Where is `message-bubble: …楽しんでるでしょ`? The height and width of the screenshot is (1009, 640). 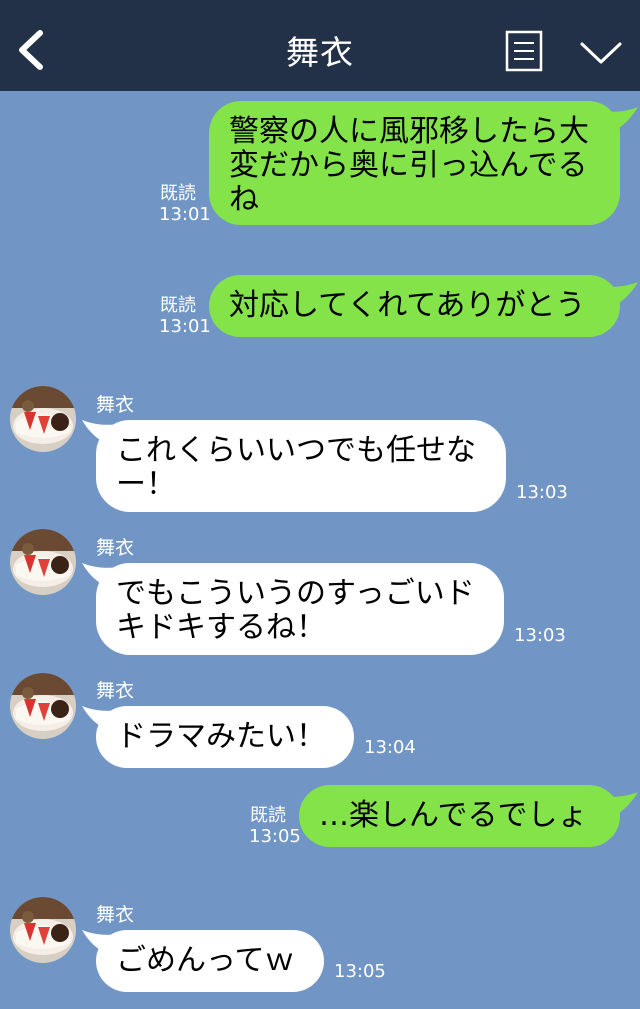
message-bubble: …楽しんでるでしょ is located at coordinates (459, 816).